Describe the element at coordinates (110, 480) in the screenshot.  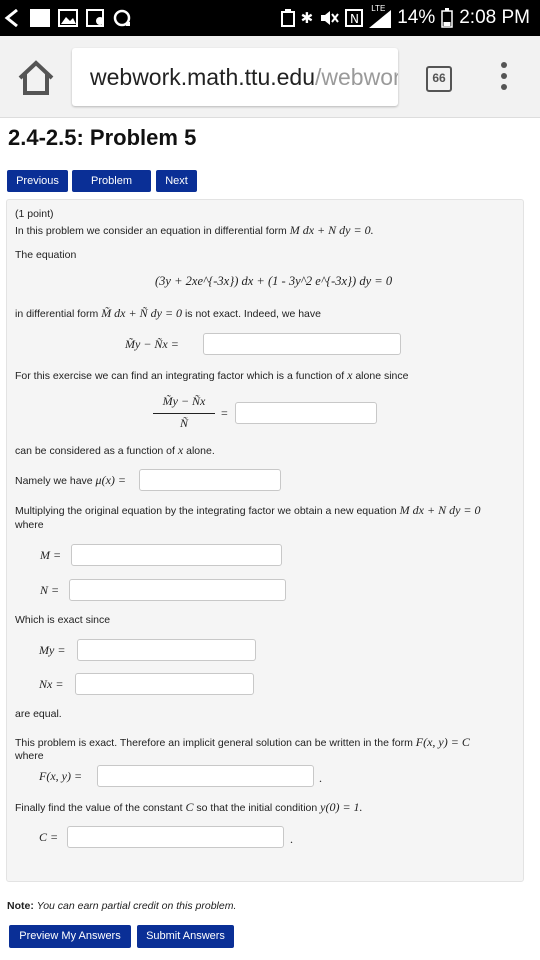
I see `namely-math: μ(x) =` at that location.